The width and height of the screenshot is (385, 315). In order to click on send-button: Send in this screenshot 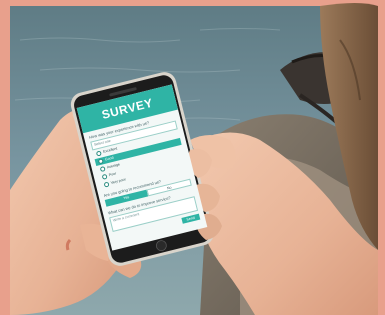, I will do `click(190, 218)`.